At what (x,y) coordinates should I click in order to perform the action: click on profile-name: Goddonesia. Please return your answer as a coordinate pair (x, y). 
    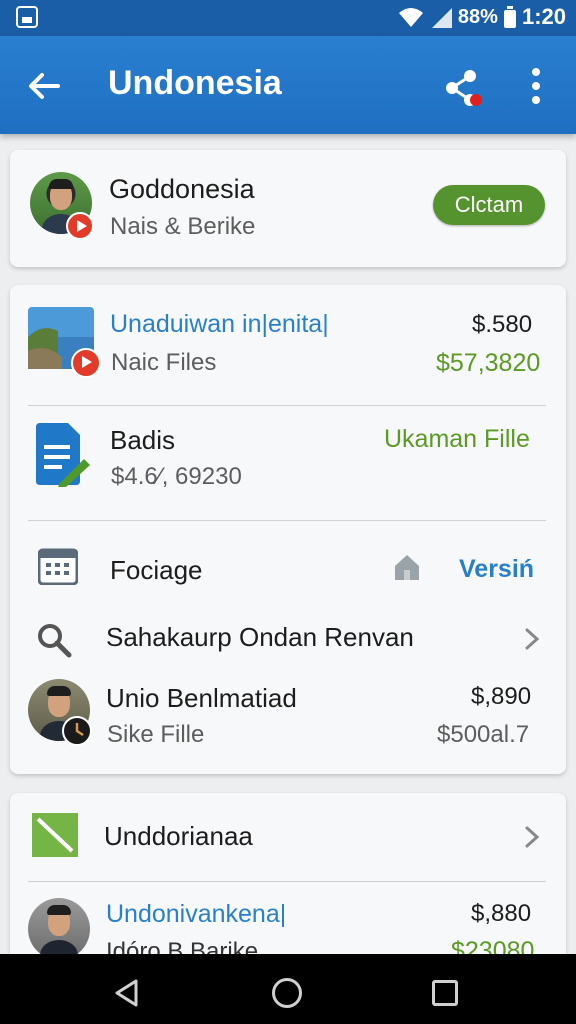
    Looking at the image, I should click on (182, 189).